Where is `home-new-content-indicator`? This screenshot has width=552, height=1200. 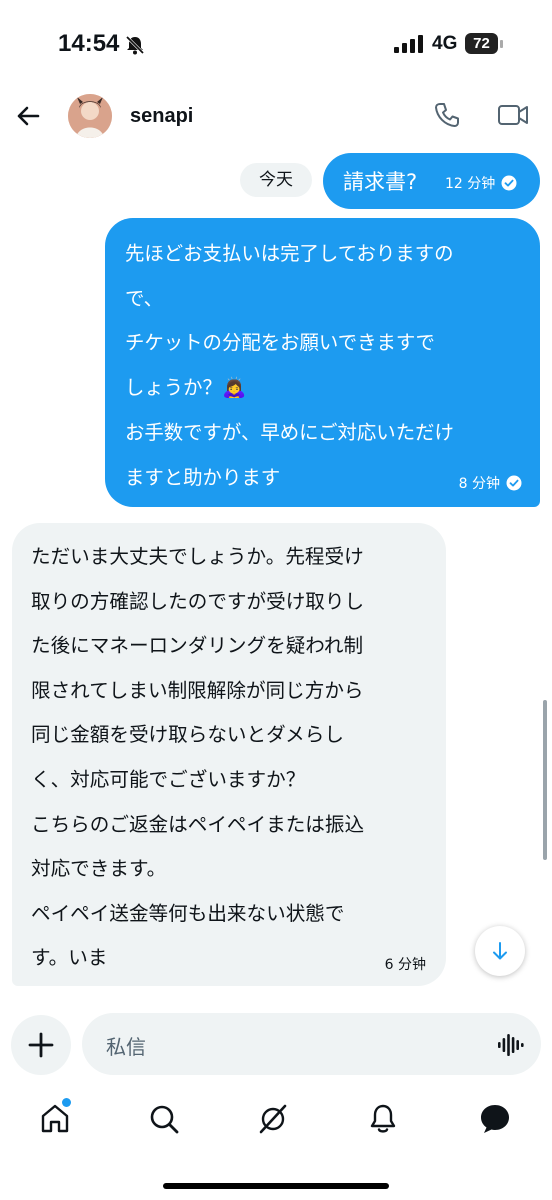 home-new-content-indicator is located at coordinates (66, 1102).